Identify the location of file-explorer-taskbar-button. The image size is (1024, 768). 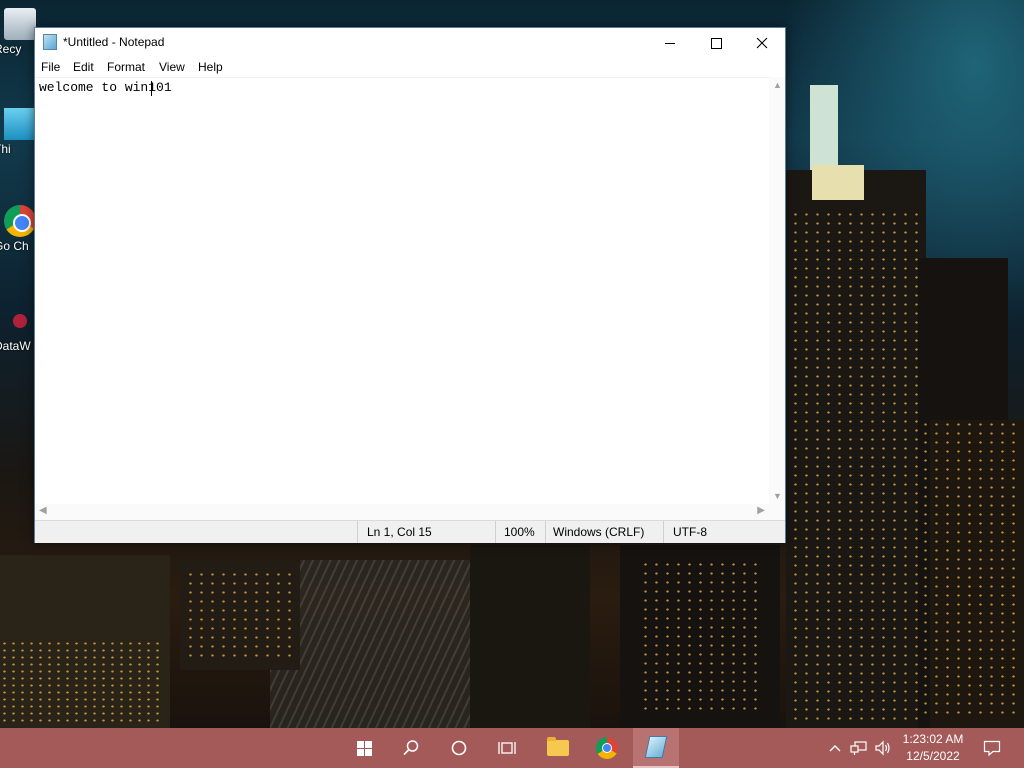
(558, 748).